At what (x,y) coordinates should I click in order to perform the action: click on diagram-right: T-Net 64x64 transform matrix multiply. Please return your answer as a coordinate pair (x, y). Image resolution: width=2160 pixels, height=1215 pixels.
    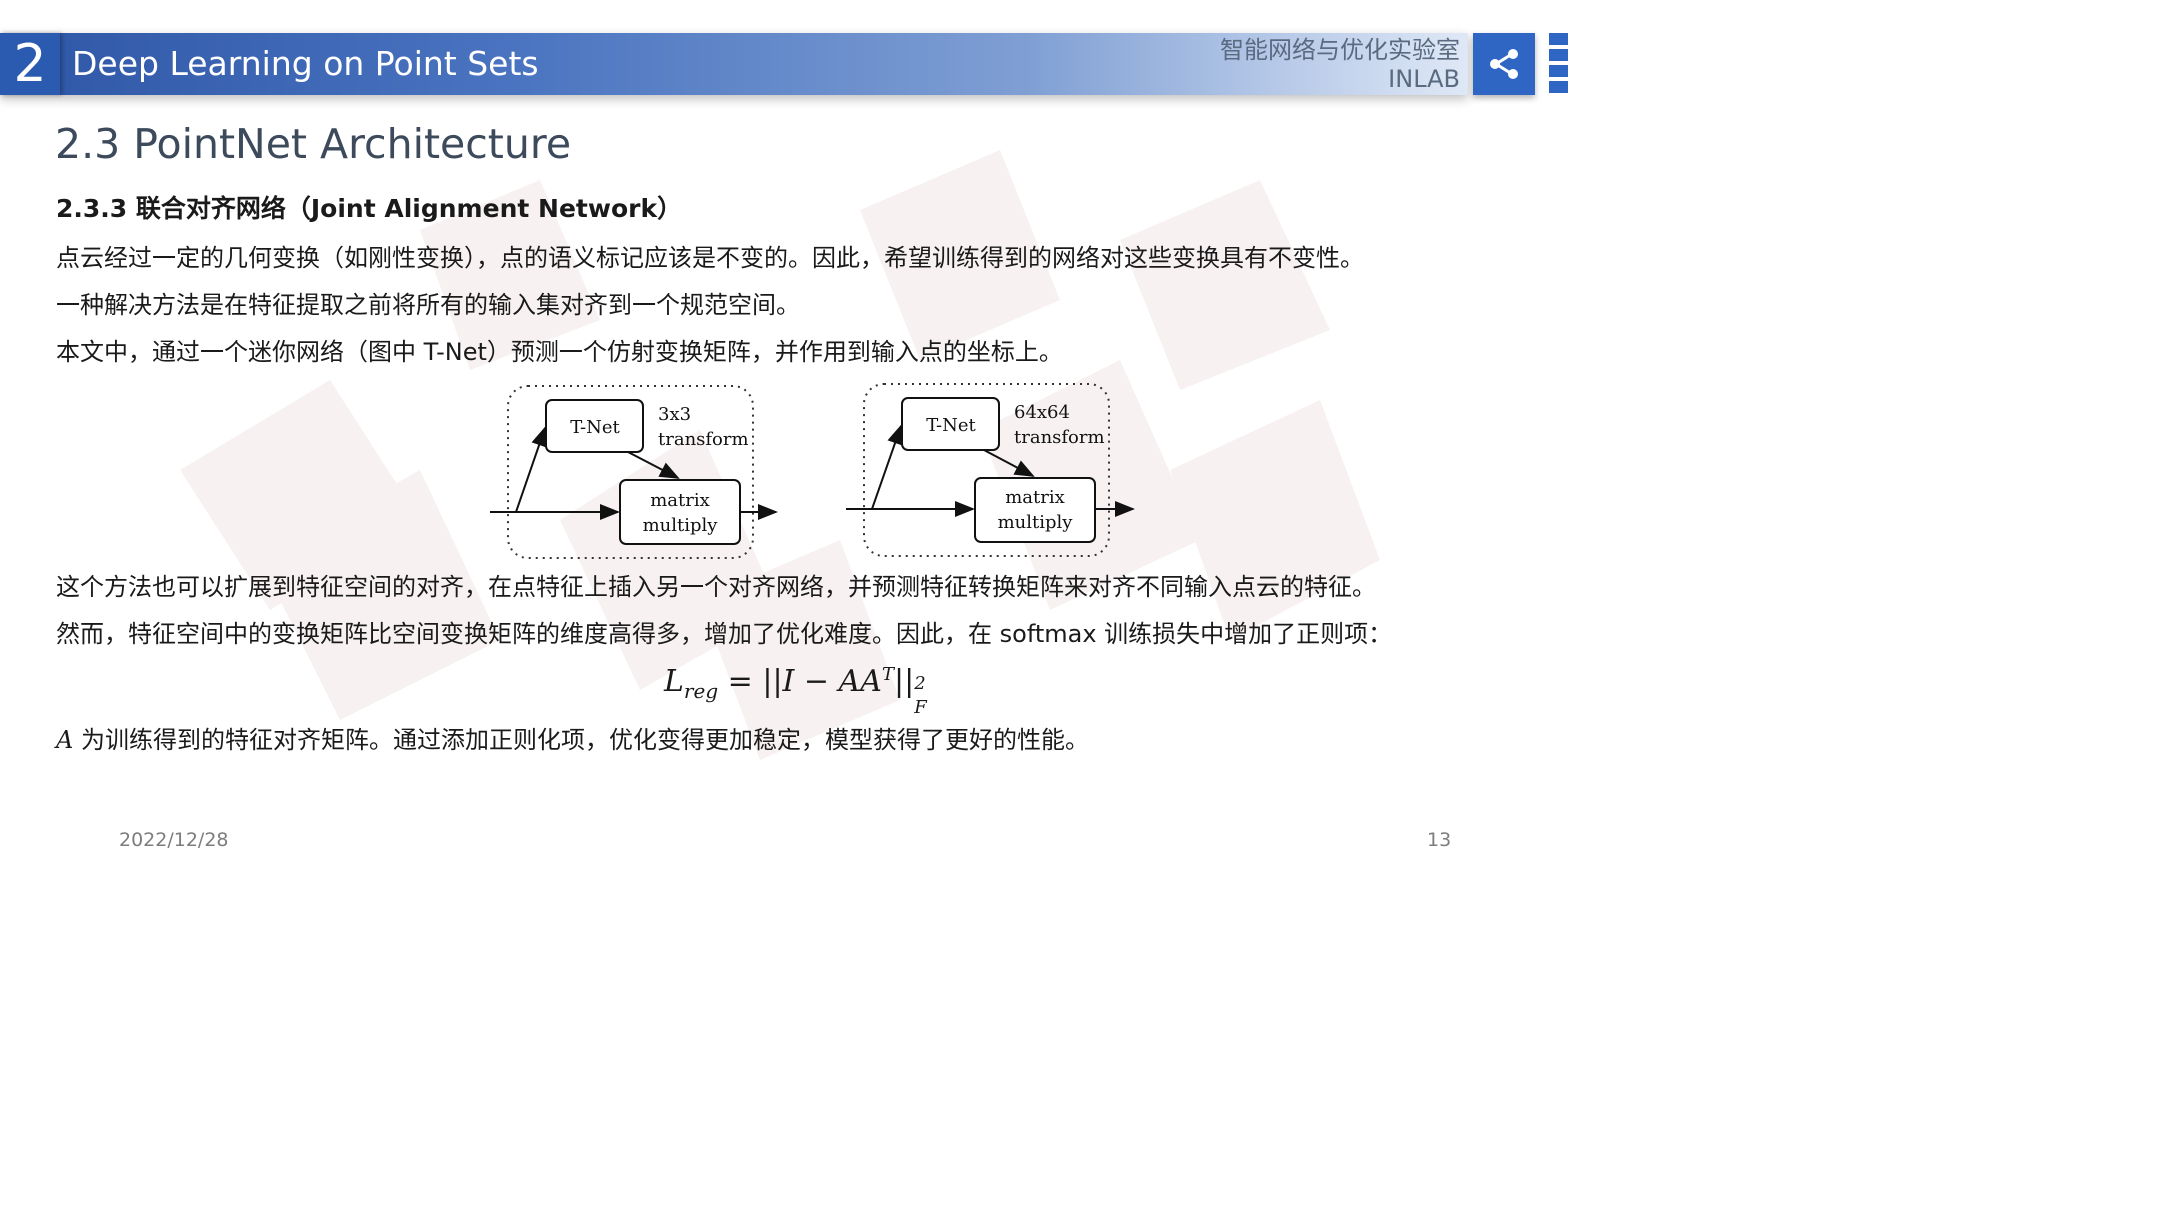
    Looking at the image, I should click on (990, 470).